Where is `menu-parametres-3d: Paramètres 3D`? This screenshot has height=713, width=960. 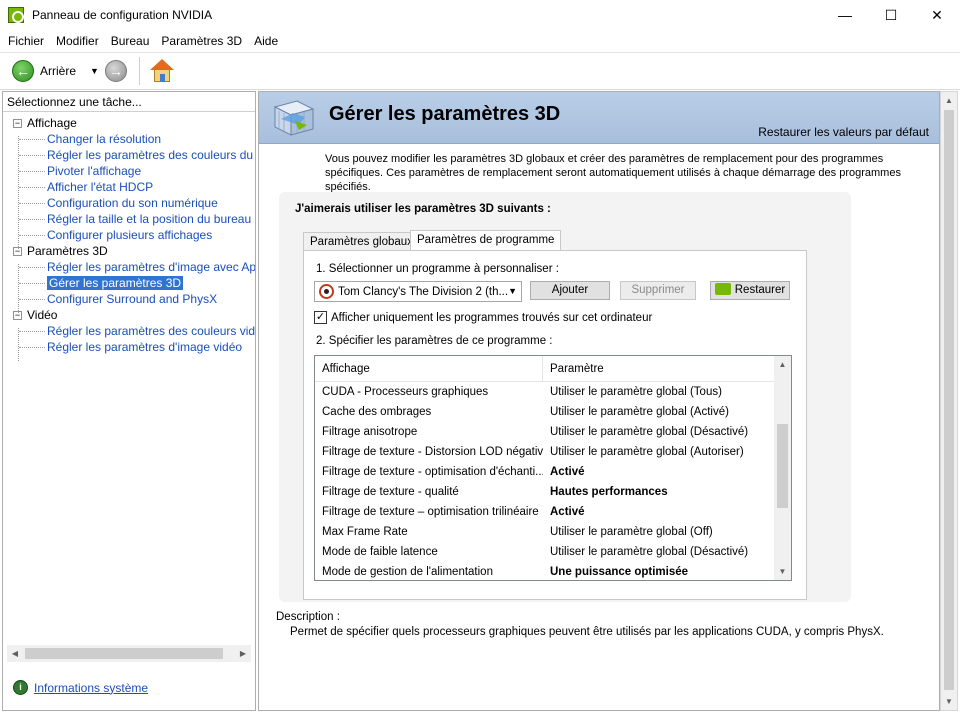
menu-parametres-3d: Paramètres 3D is located at coordinates (201, 41).